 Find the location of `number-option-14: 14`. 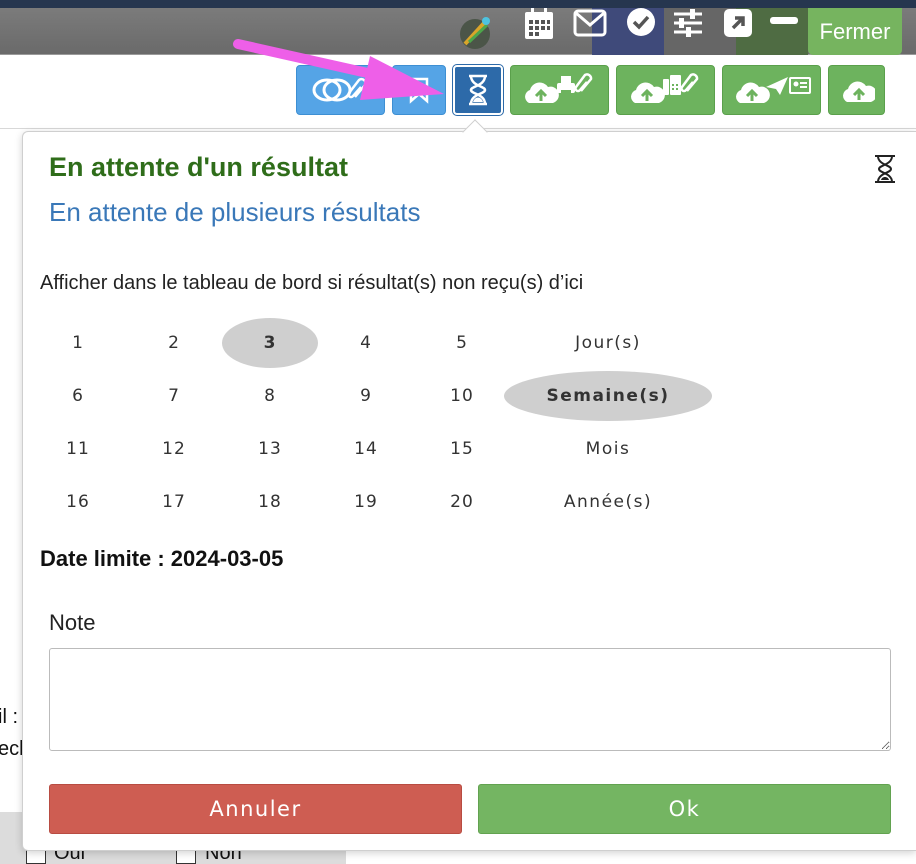

number-option-14: 14 is located at coordinates (366, 449).